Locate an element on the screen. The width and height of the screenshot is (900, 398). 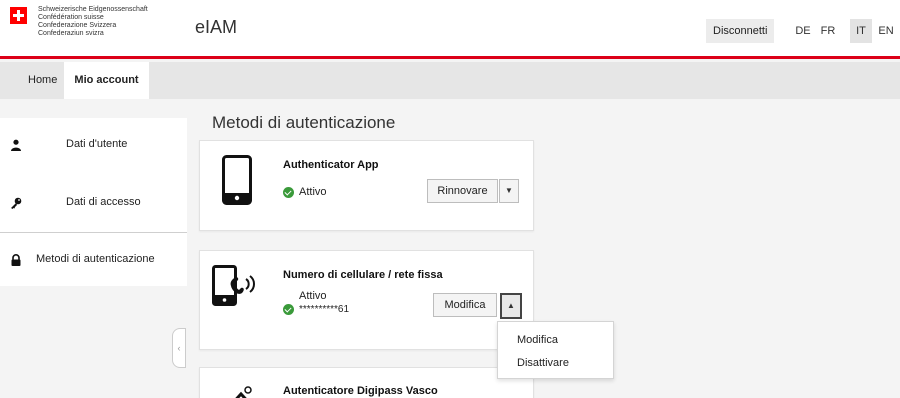
card-title: Numero di cellulare / rete fissa is located at coordinates (363, 275).